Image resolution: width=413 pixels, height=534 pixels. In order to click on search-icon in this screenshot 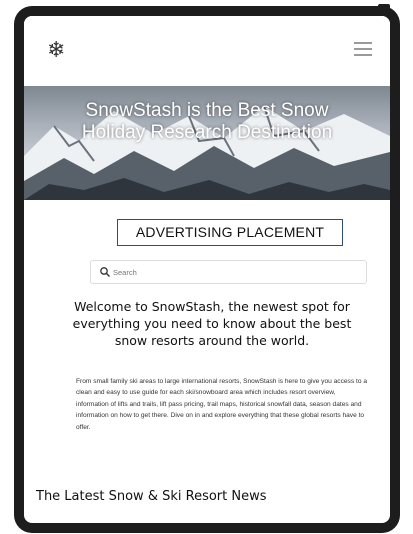, I will do `click(105, 272)`.